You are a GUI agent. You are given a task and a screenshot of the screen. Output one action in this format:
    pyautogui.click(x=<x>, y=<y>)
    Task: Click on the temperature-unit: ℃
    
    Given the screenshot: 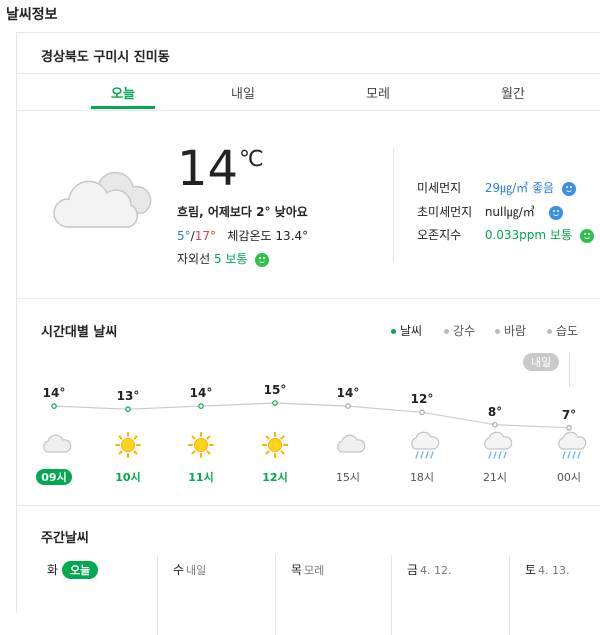 What is the action you would take?
    pyautogui.click(x=251, y=159)
    